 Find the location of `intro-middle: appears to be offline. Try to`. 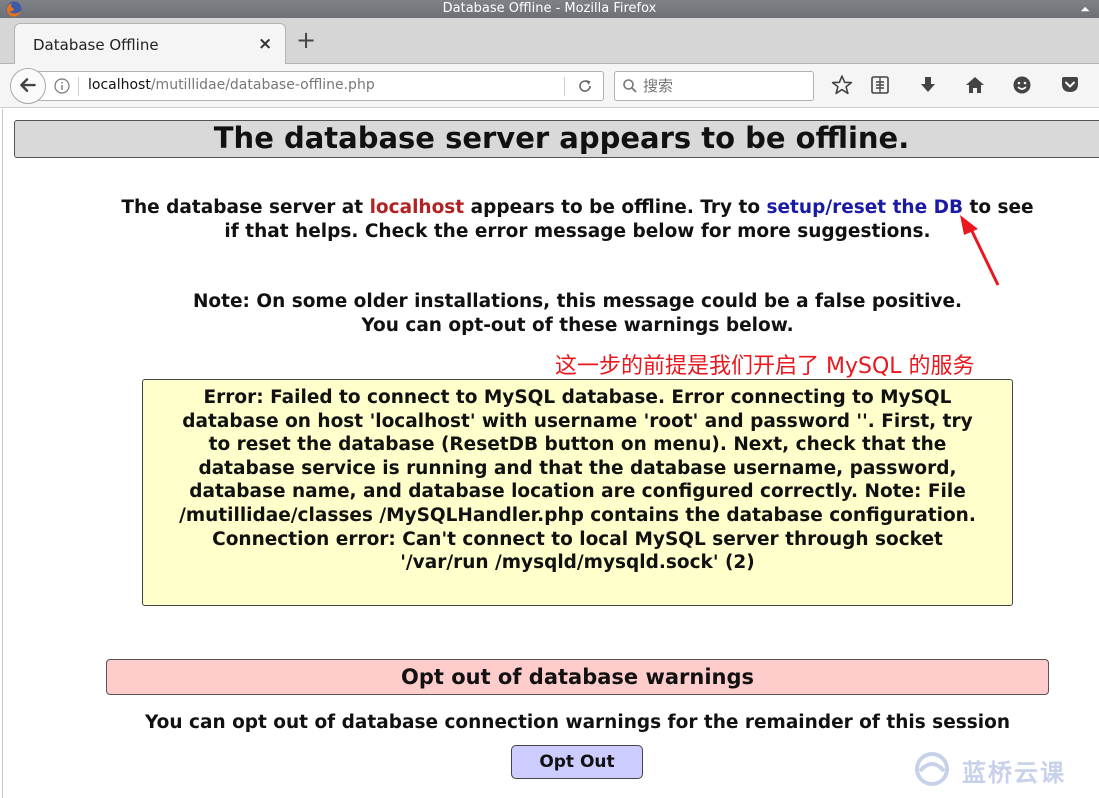

intro-middle: appears to be offline. Try to is located at coordinates (615, 207).